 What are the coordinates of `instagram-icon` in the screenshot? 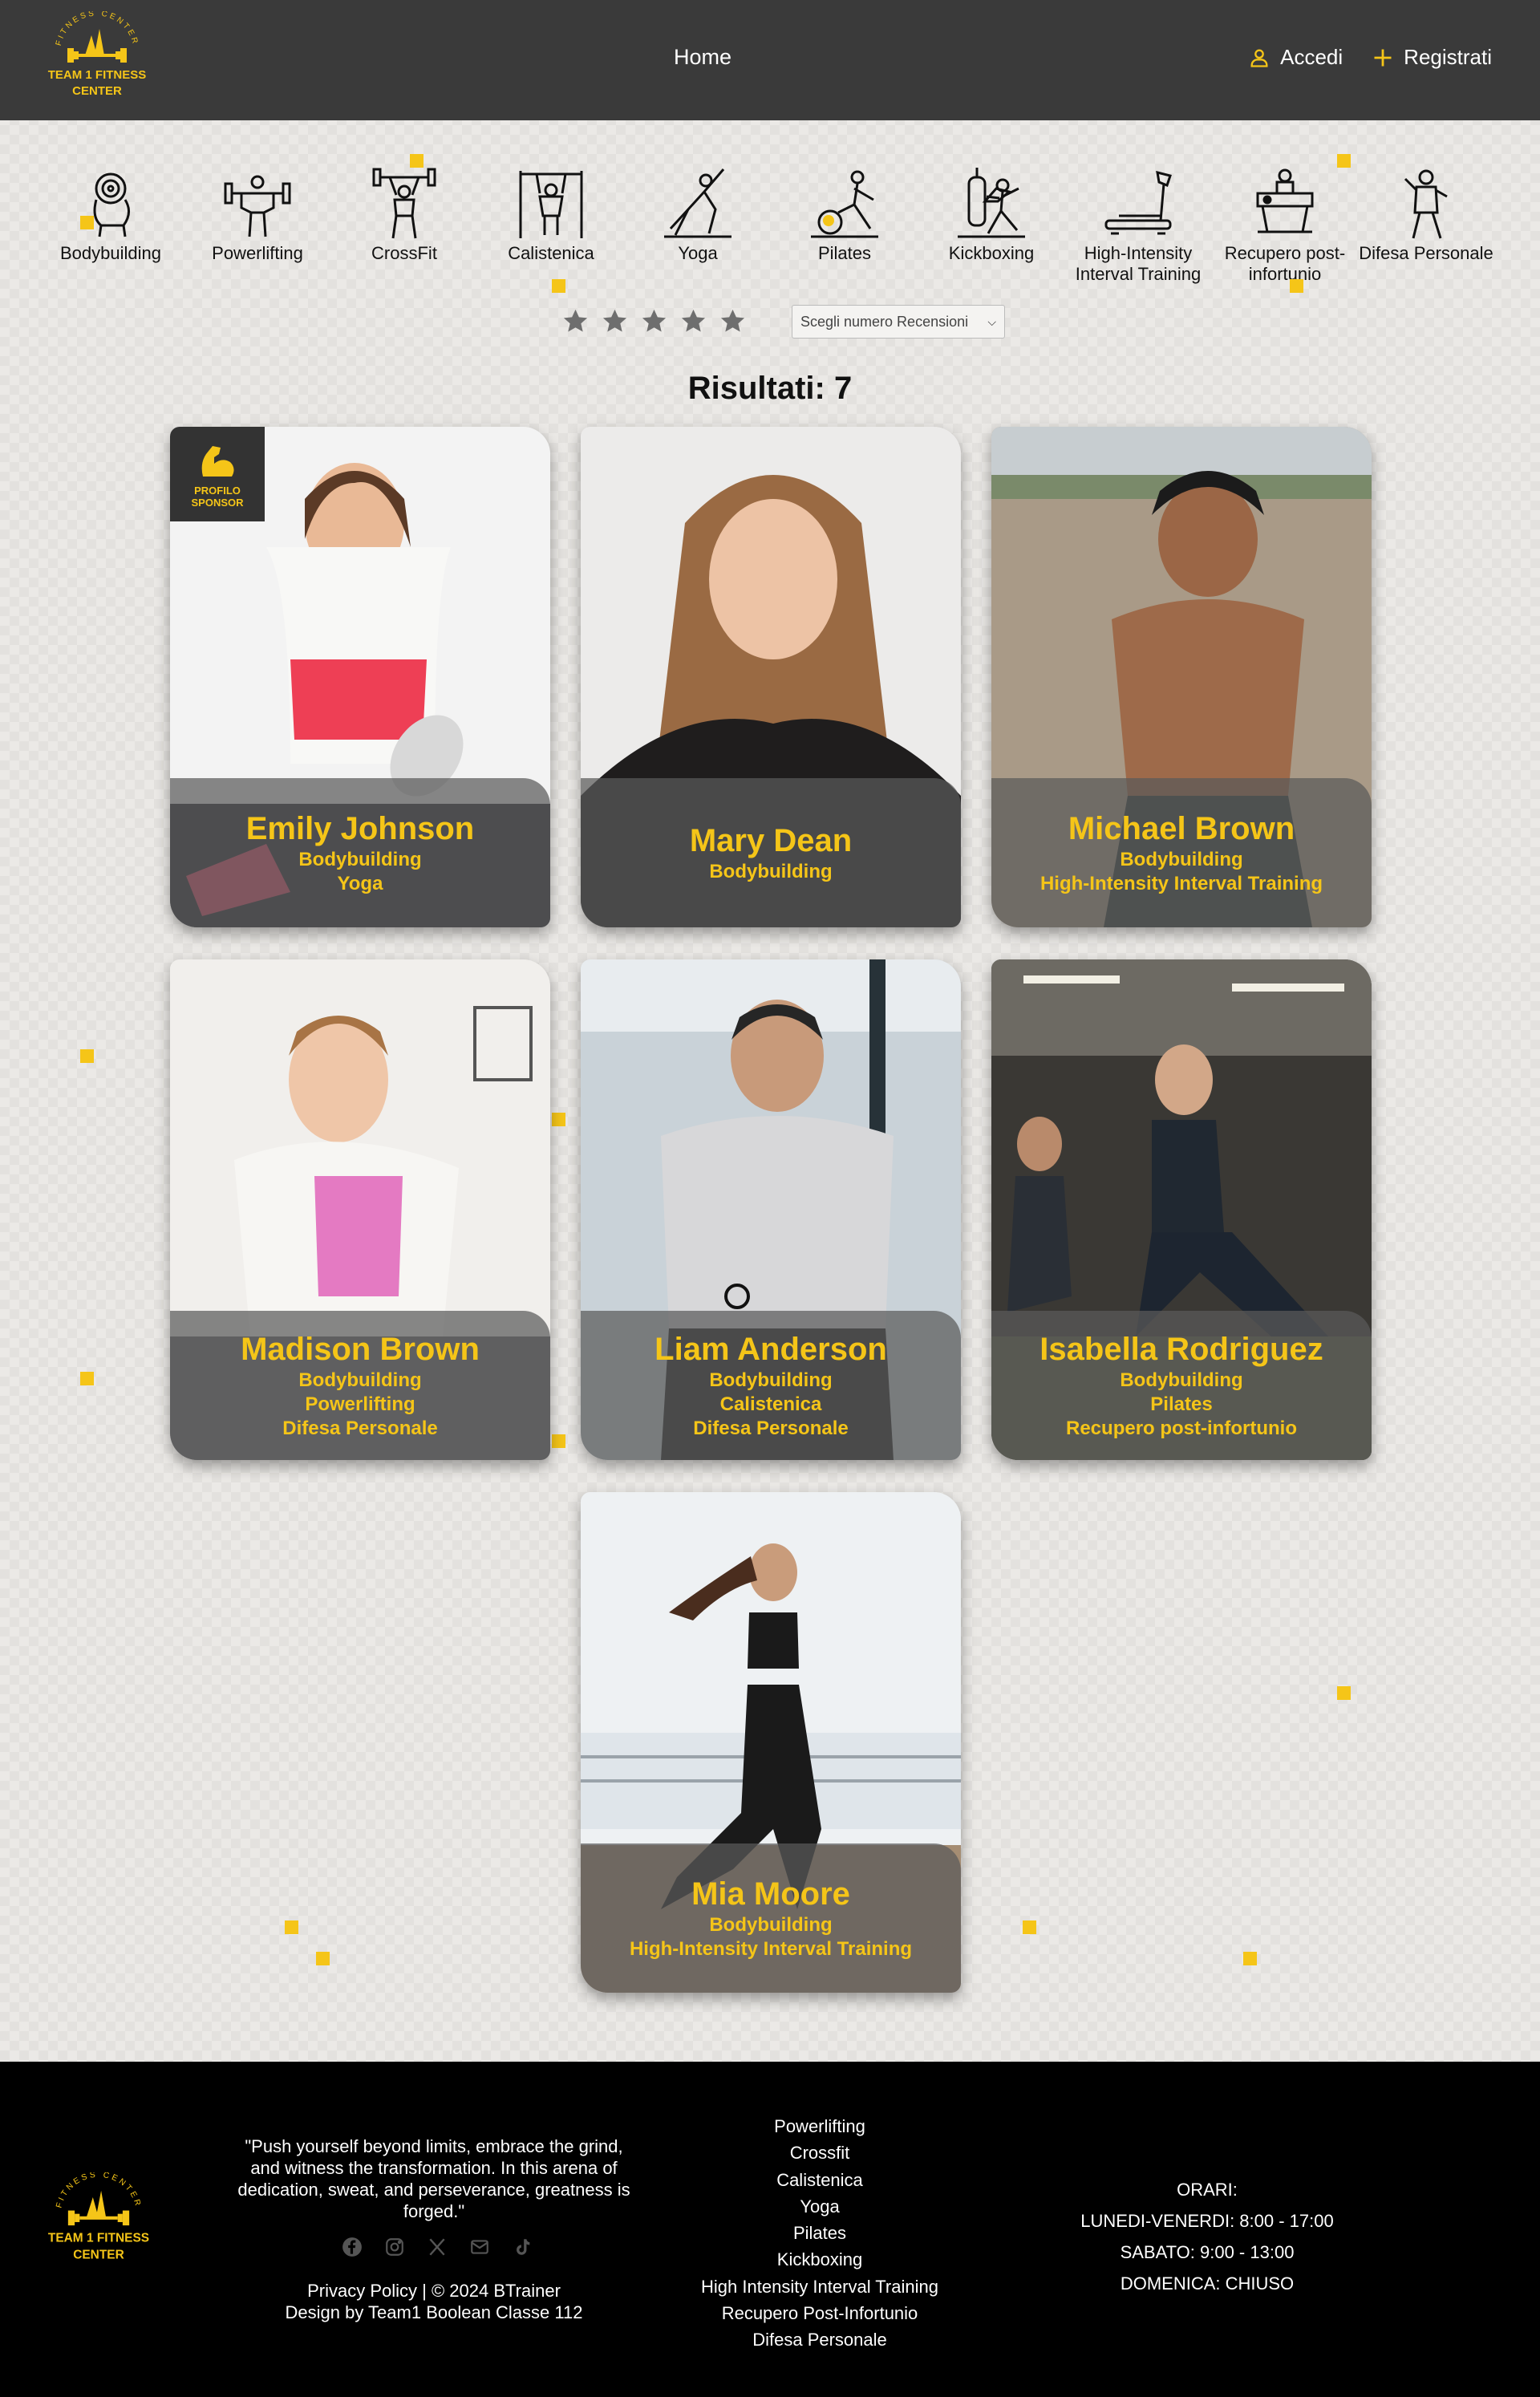 It's located at (394, 2247).